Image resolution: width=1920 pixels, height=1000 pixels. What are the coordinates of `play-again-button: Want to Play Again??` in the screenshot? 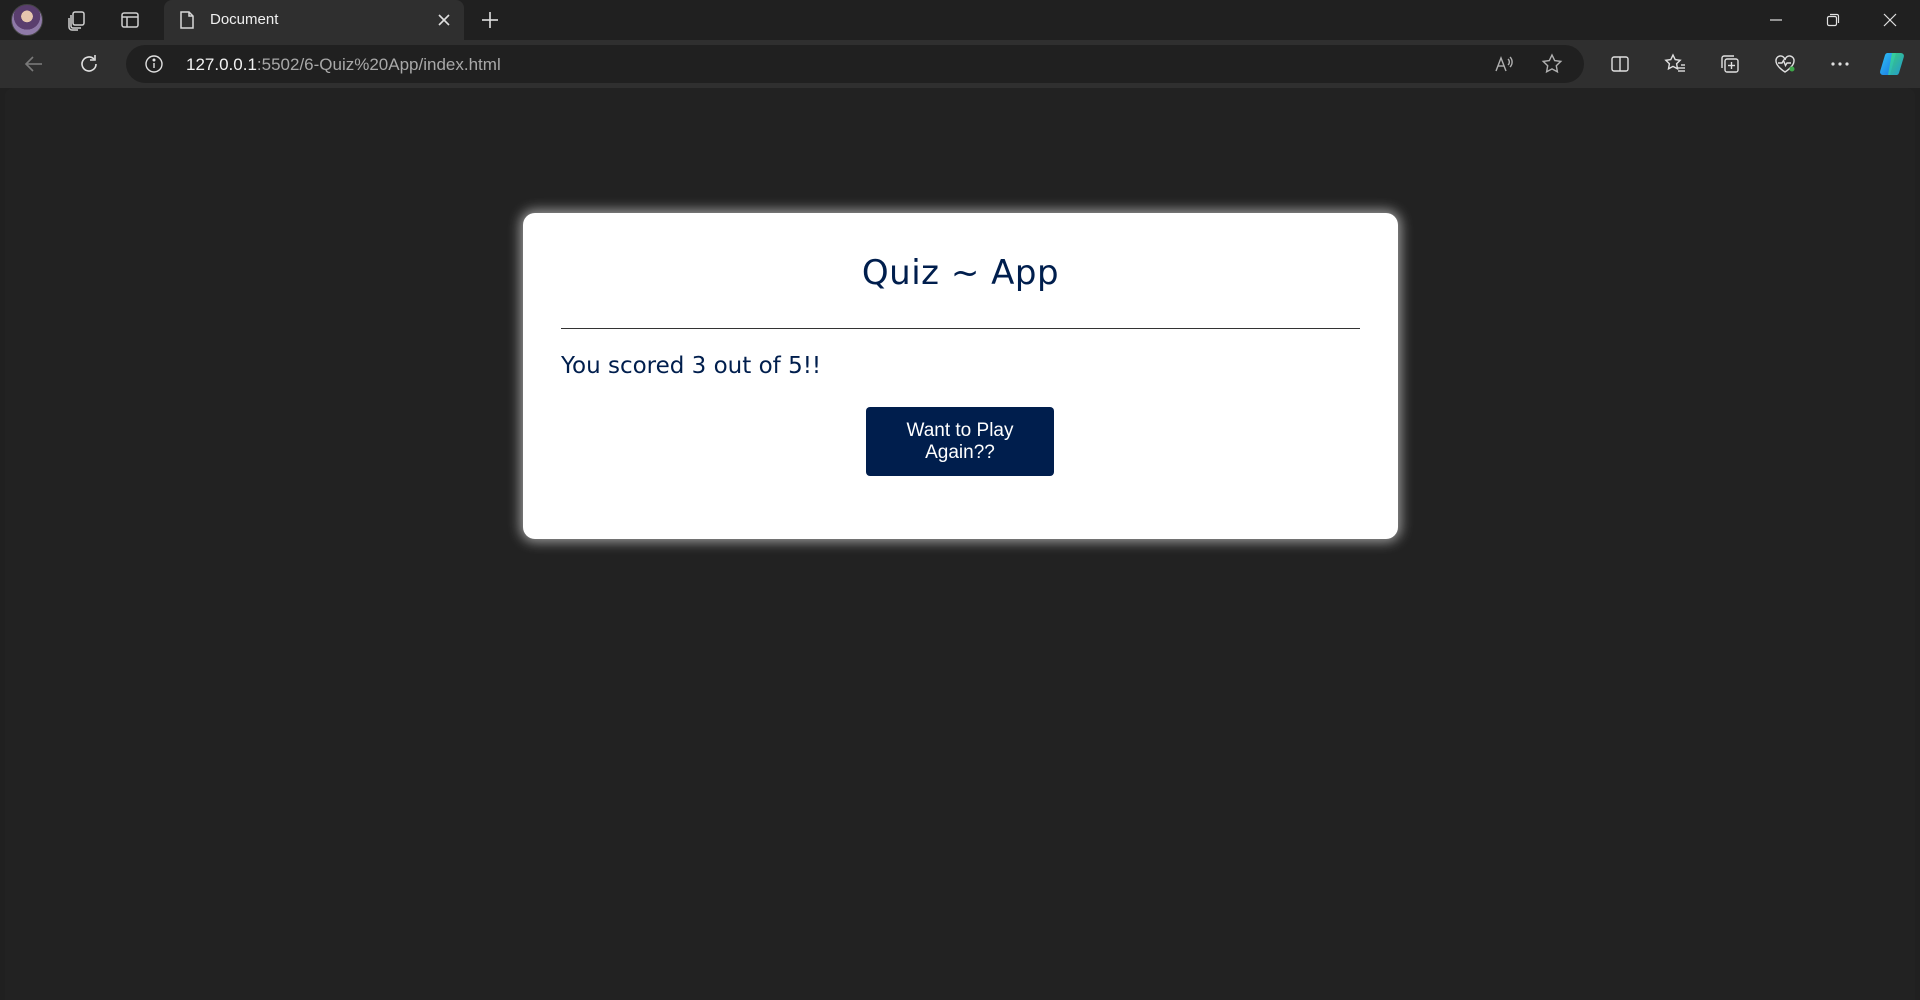 It's located at (960, 441).